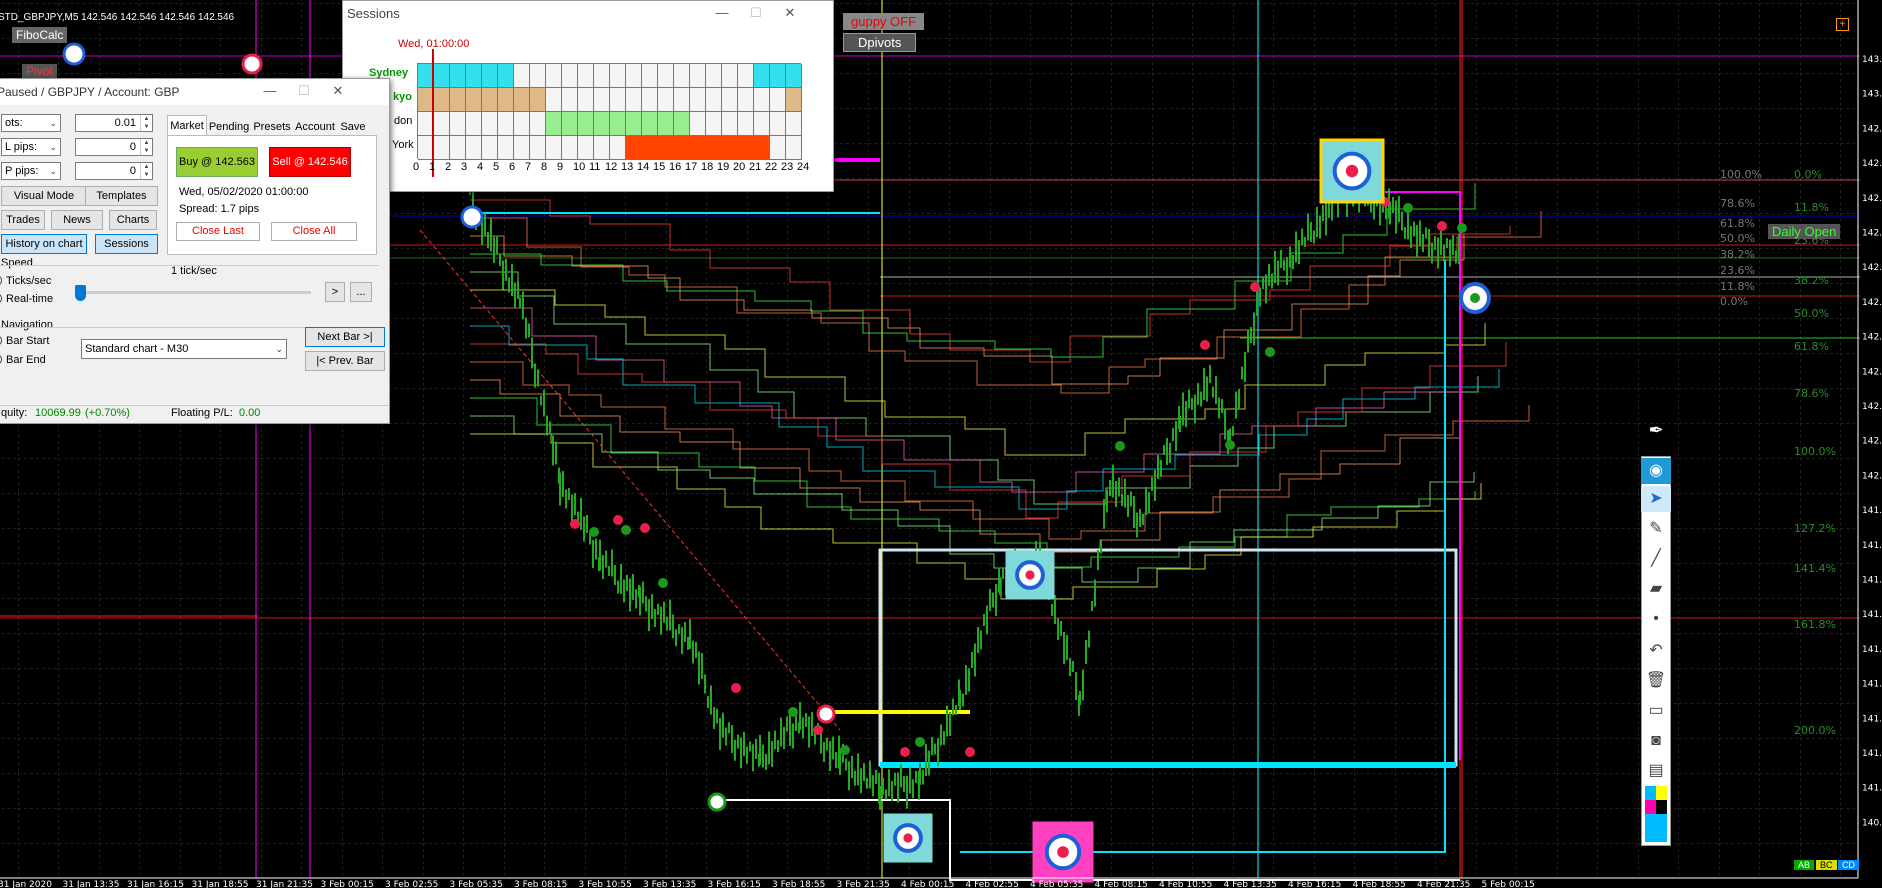 The height and width of the screenshot is (888, 1882). I want to click on ticks-sec-radio, so click(1, 280).